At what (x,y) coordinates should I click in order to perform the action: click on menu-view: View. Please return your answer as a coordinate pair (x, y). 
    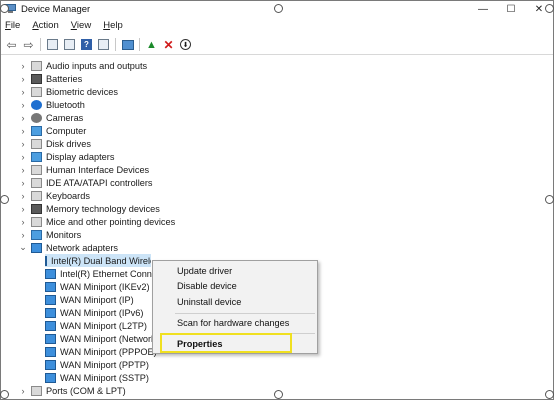
    Looking at the image, I should click on (81, 25).